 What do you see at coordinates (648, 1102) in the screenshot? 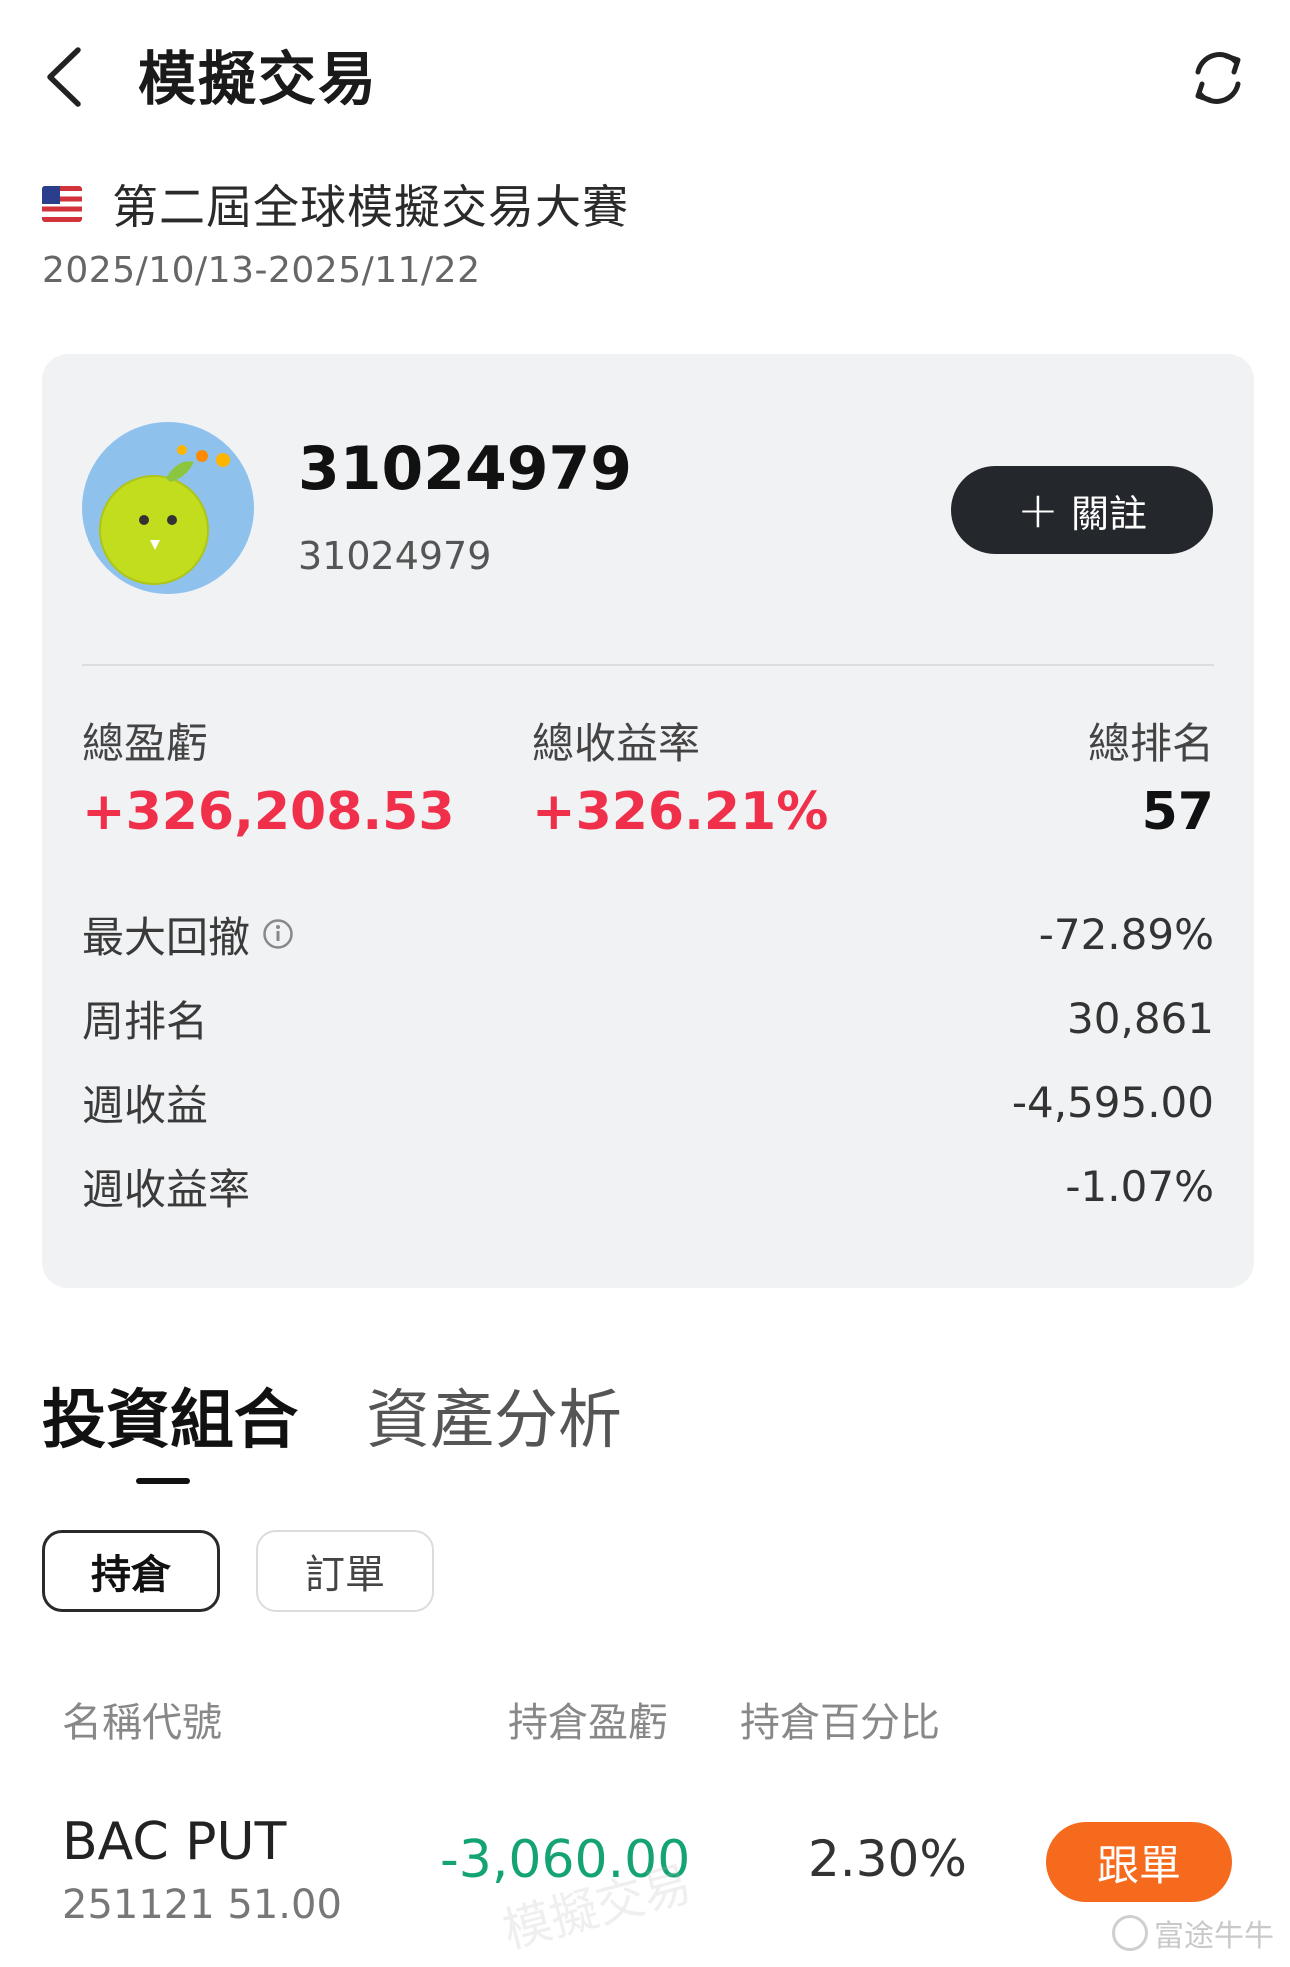
I see `weekly-pl-row: 週收益 -4,595.00` at bounding box center [648, 1102].